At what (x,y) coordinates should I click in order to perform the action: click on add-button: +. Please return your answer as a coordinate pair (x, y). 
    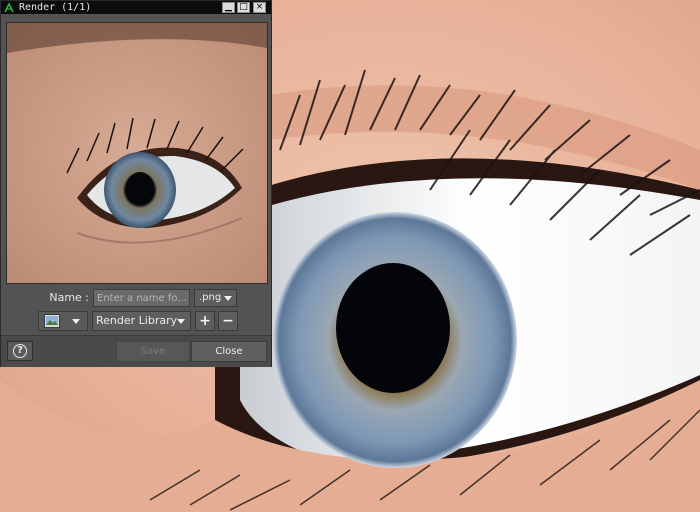
    Looking at the image, I should click on (205, 321).